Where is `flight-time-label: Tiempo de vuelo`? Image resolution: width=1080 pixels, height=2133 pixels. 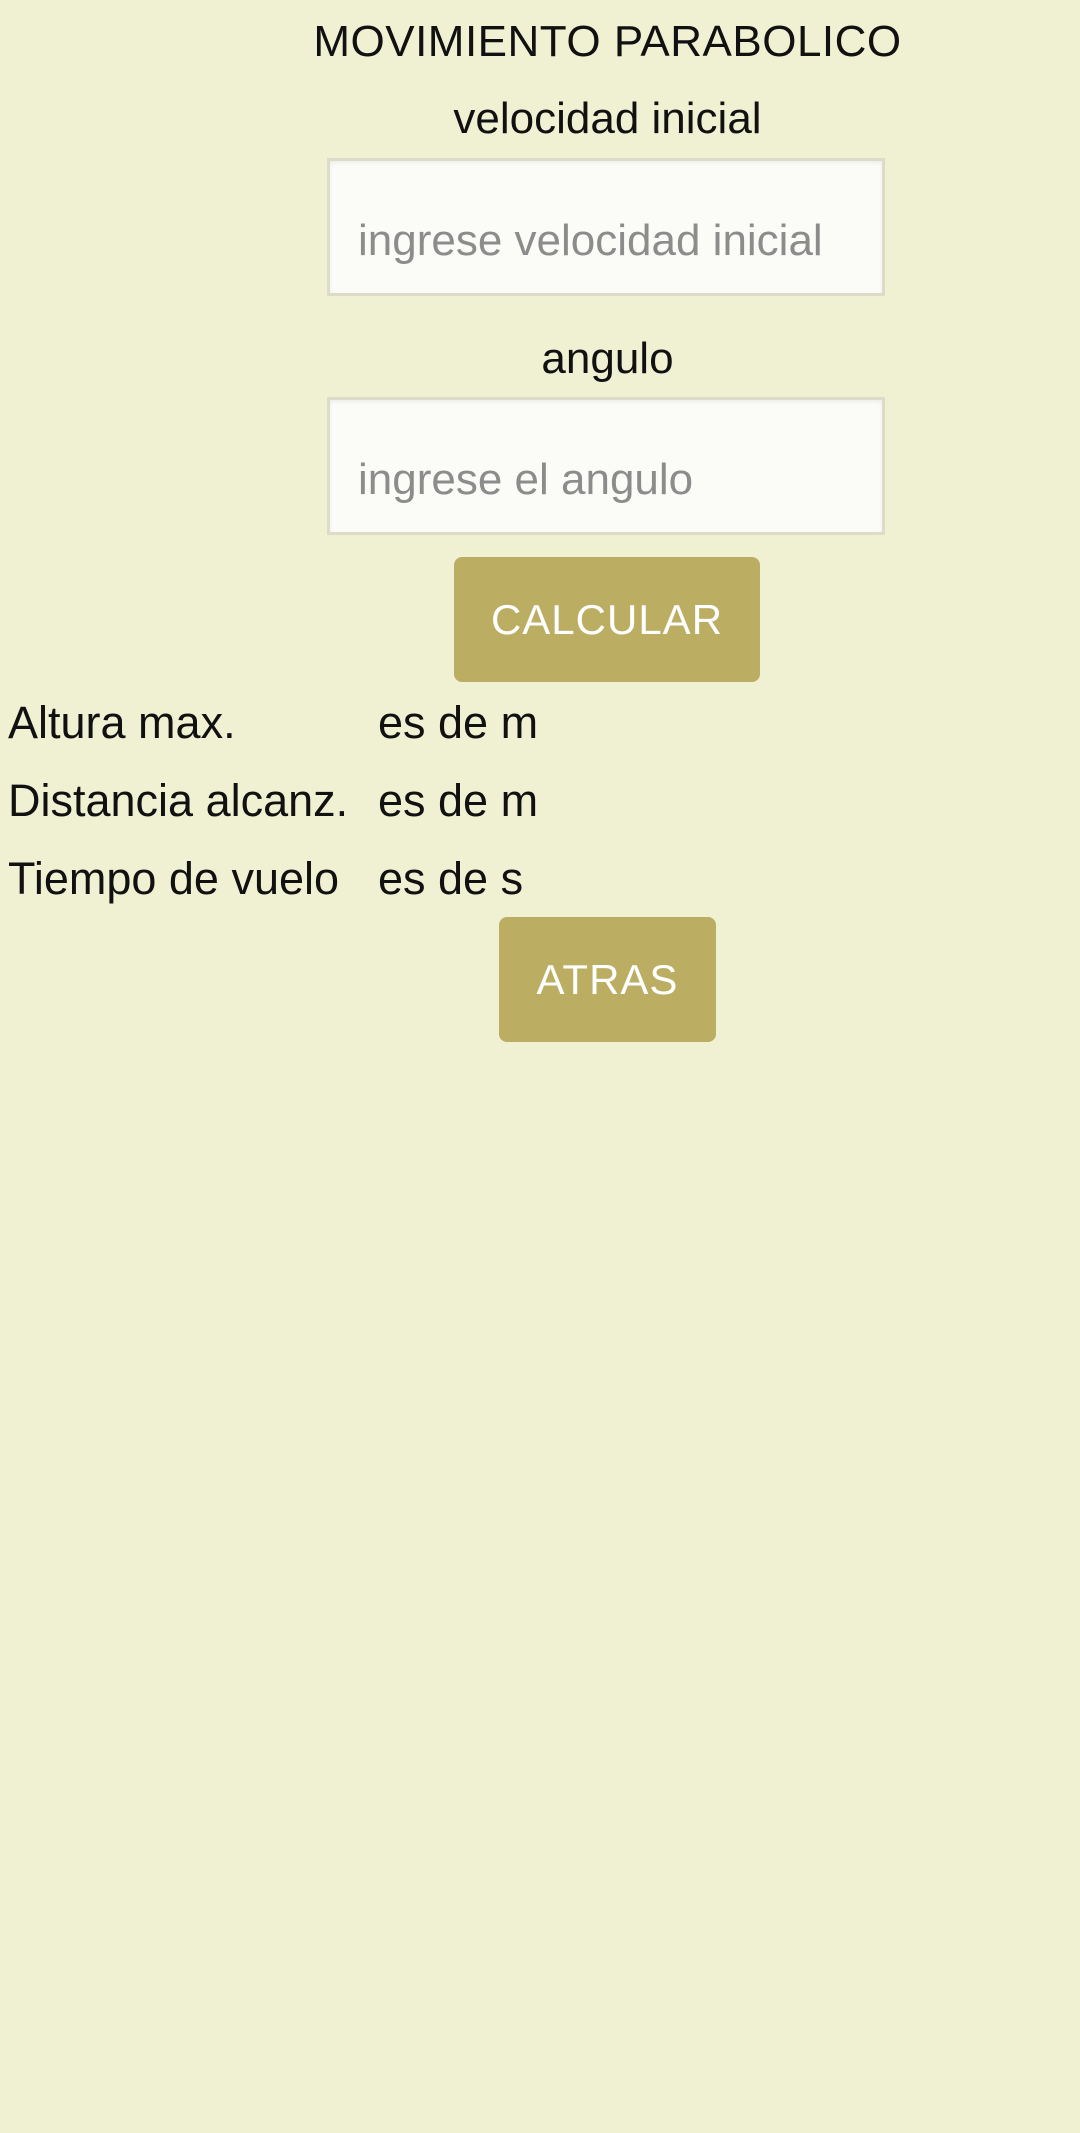 flight-time-label: Tiempo de vuelo is located at coordinates (174, 878).